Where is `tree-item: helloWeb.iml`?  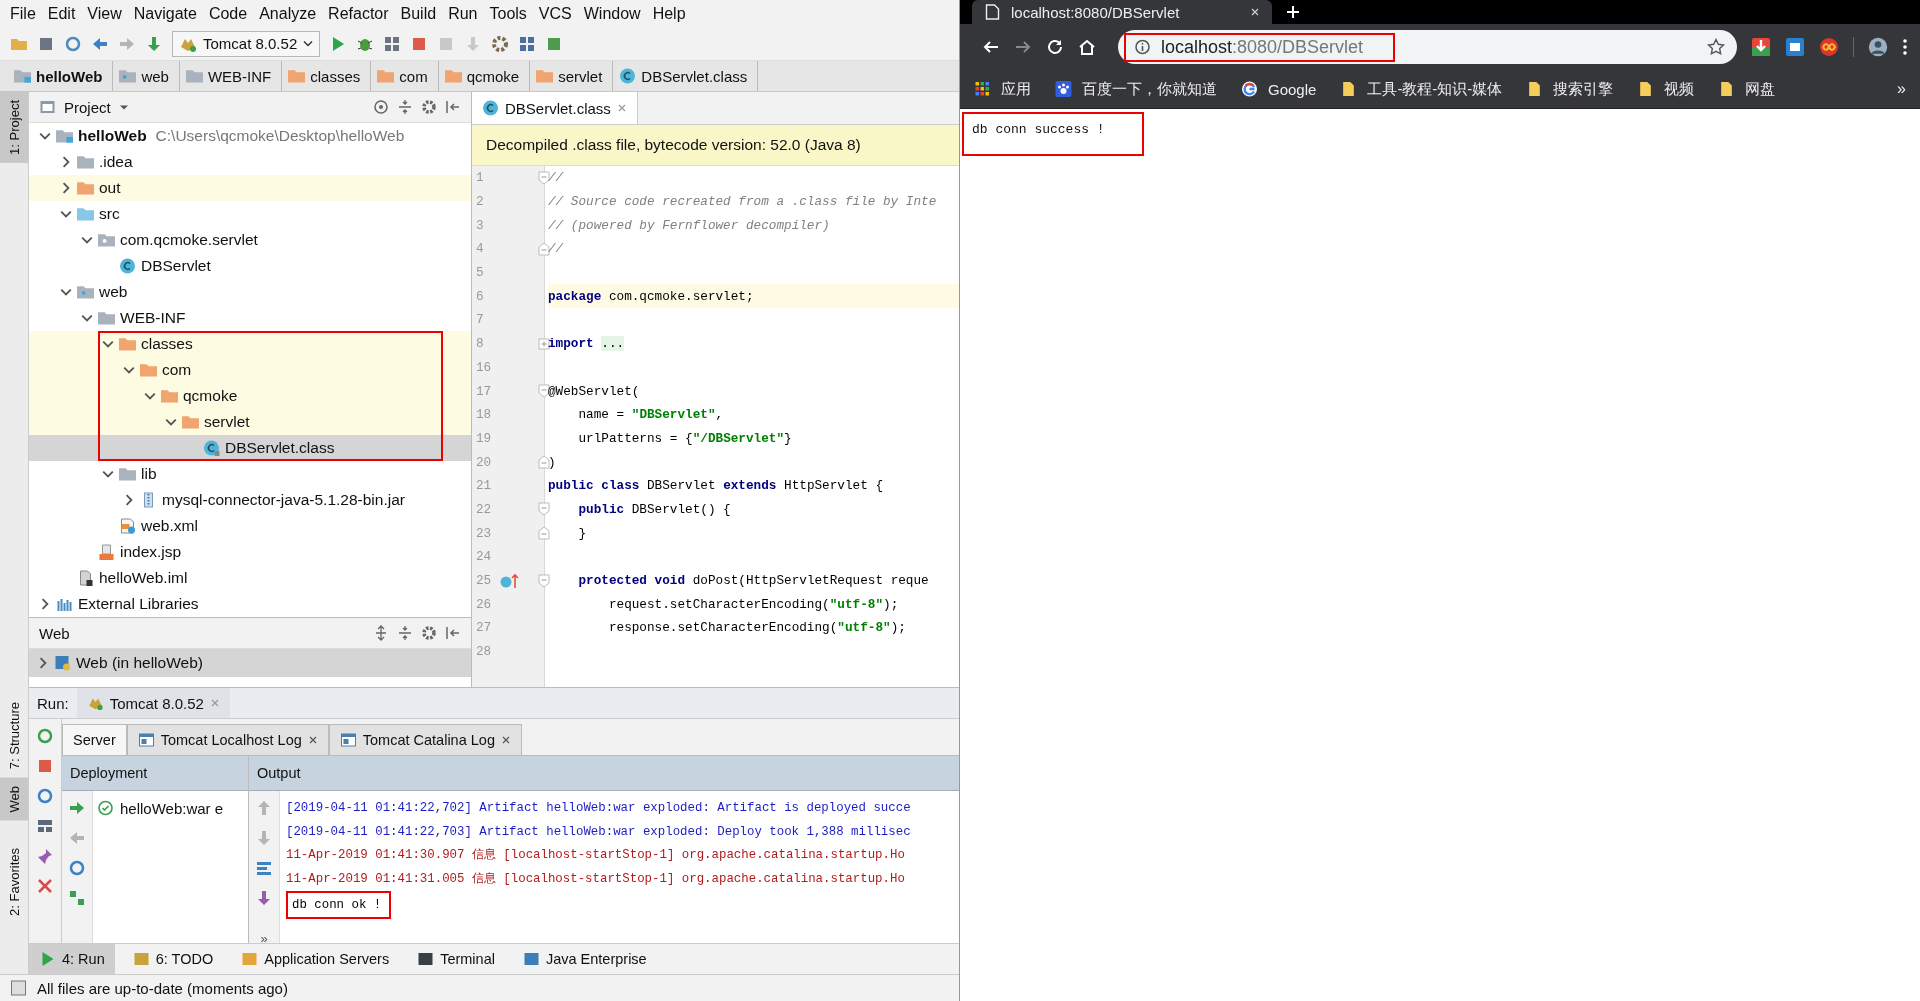
tree-item: helloWeb.iml is located at coordinates (250, 578).